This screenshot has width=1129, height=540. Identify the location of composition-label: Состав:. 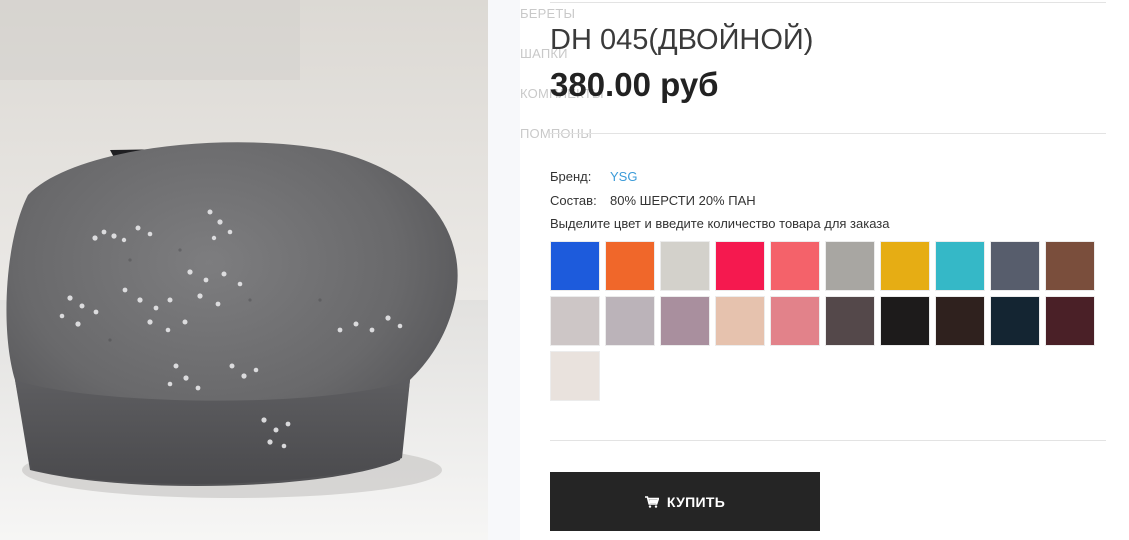
(573, 200).